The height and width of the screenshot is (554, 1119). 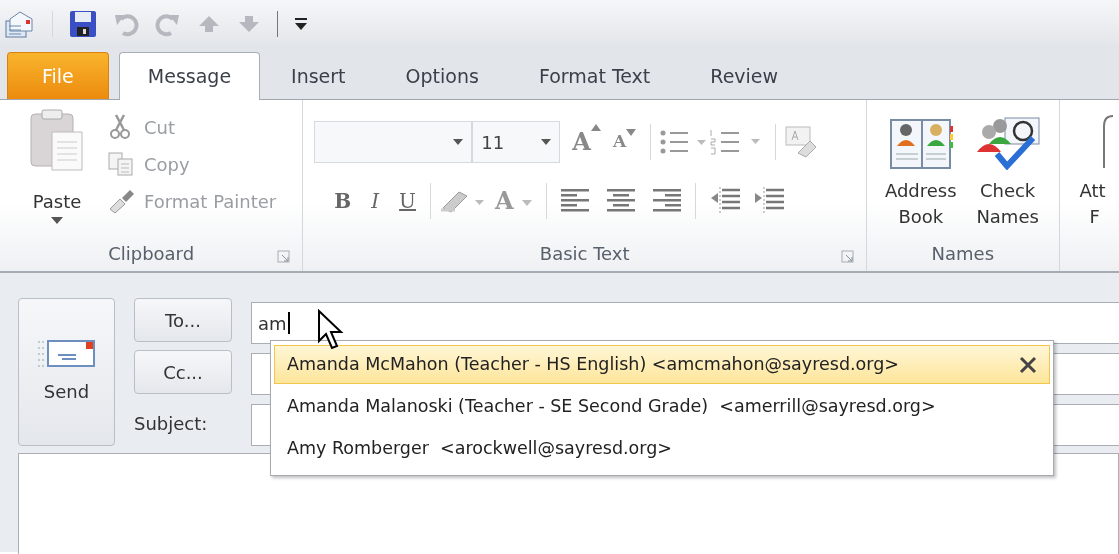 I want to click on ribbon-button: Check Names, so click(x=1007, y=172).